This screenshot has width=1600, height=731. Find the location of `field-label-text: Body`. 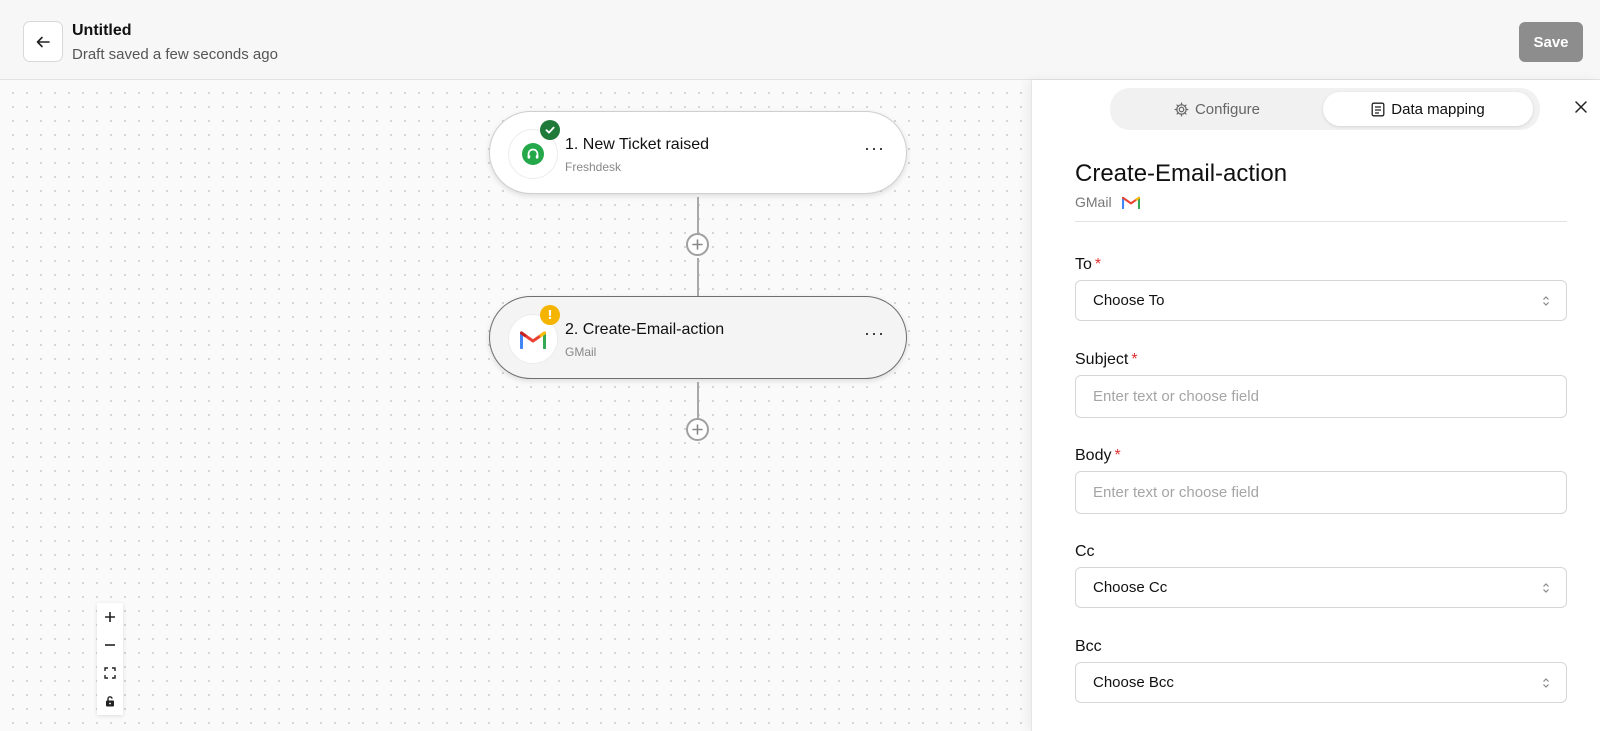

field-label-text: Body is located at coordinates (1093, 455).